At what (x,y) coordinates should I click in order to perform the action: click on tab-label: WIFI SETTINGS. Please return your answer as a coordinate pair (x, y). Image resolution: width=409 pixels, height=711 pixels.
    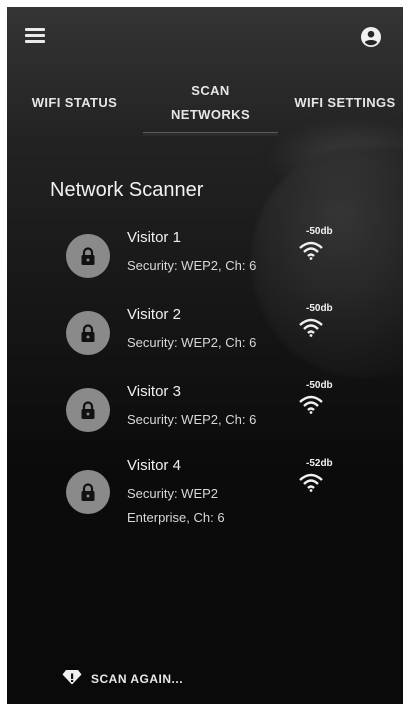
    Looking at the image, I should click on (345, 102).